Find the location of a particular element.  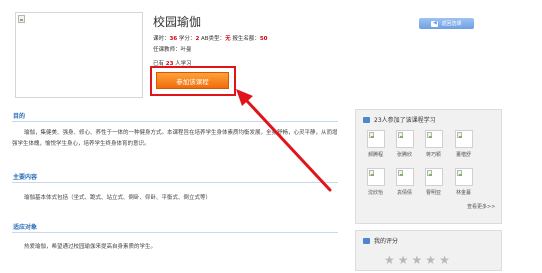

participant-name: 董楷舒 is located at coordinates (463, 154).